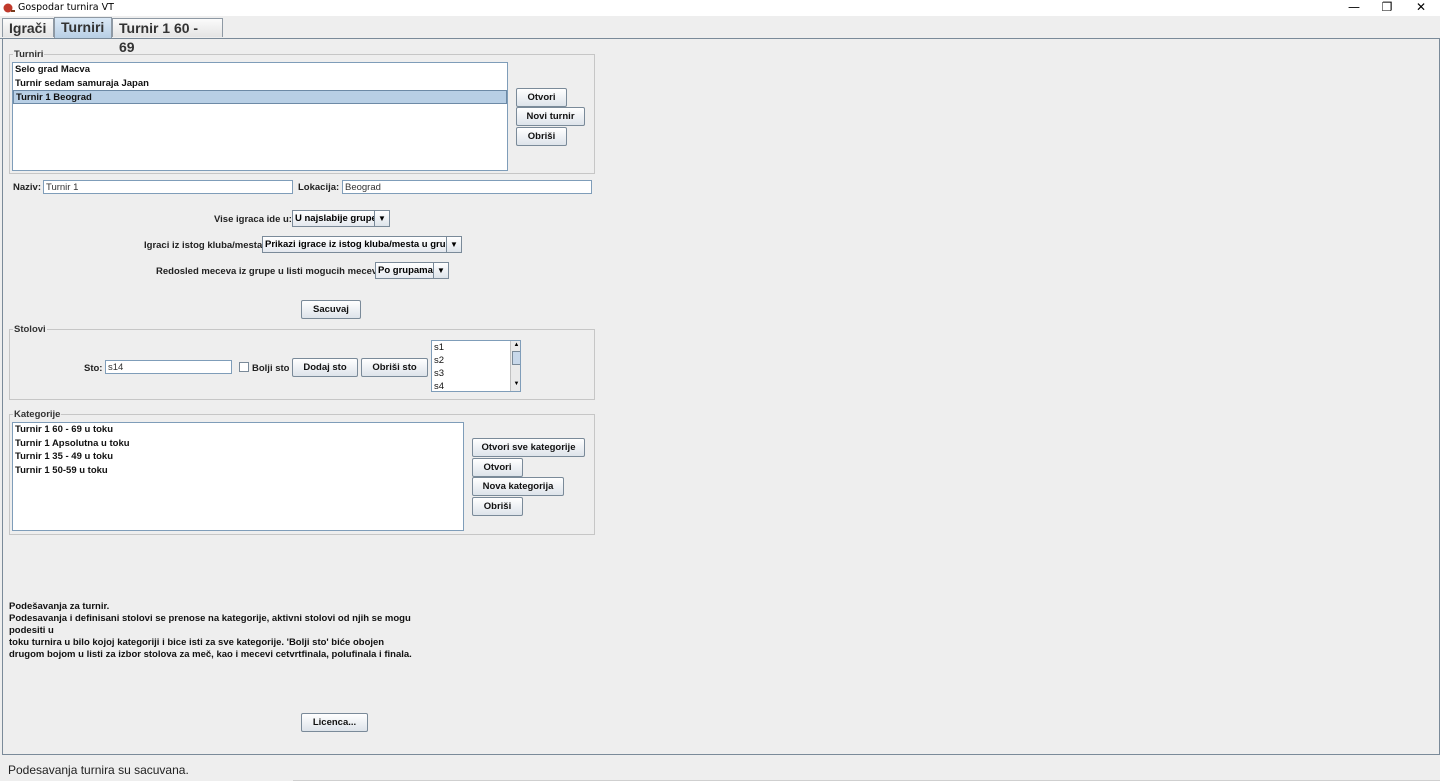  I want to click on close-button: ✕, so click(1421, 8).